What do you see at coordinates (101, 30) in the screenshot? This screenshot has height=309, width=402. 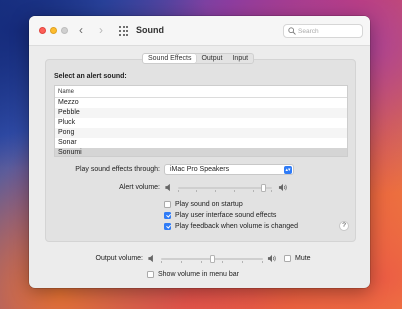 I see `forward-chevron-icon: ›` at bounding box center [101, 30].